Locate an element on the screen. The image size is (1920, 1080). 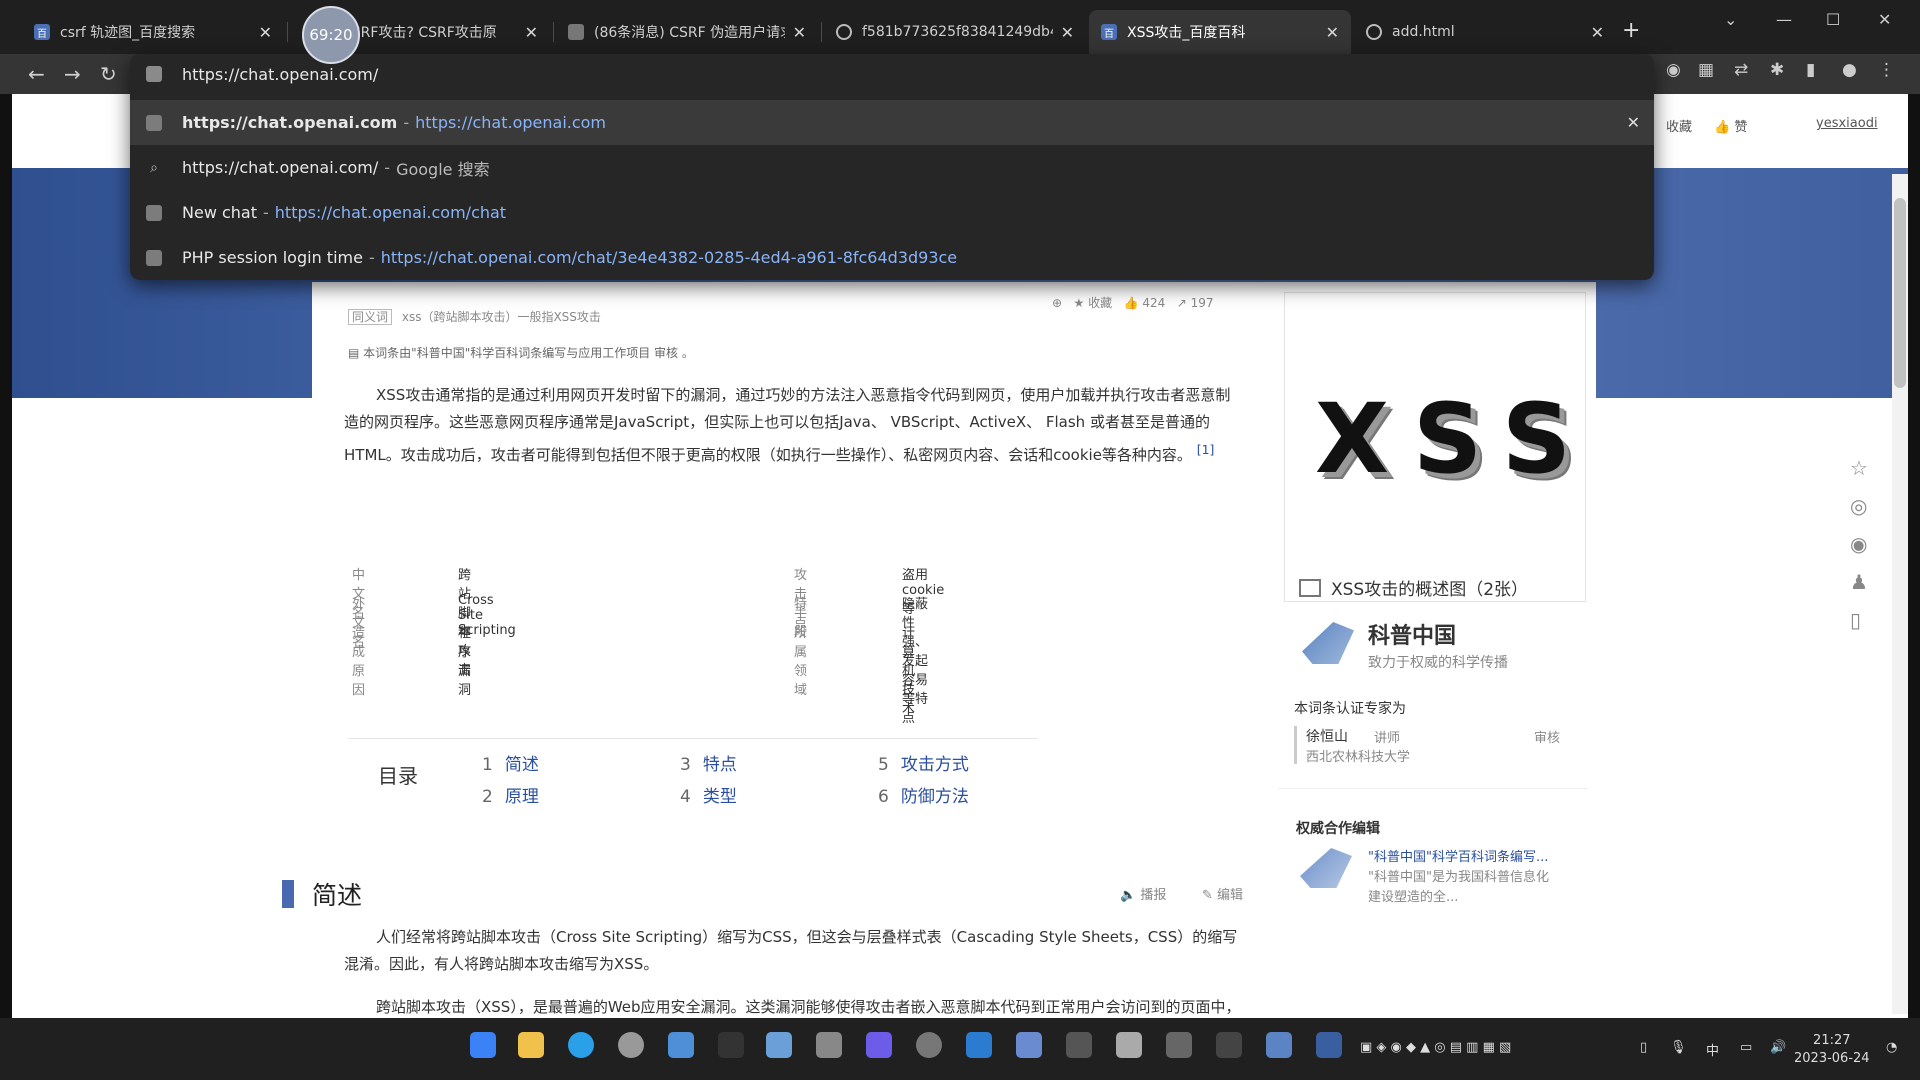
edge-icon is located at coordinates (581, 1045).